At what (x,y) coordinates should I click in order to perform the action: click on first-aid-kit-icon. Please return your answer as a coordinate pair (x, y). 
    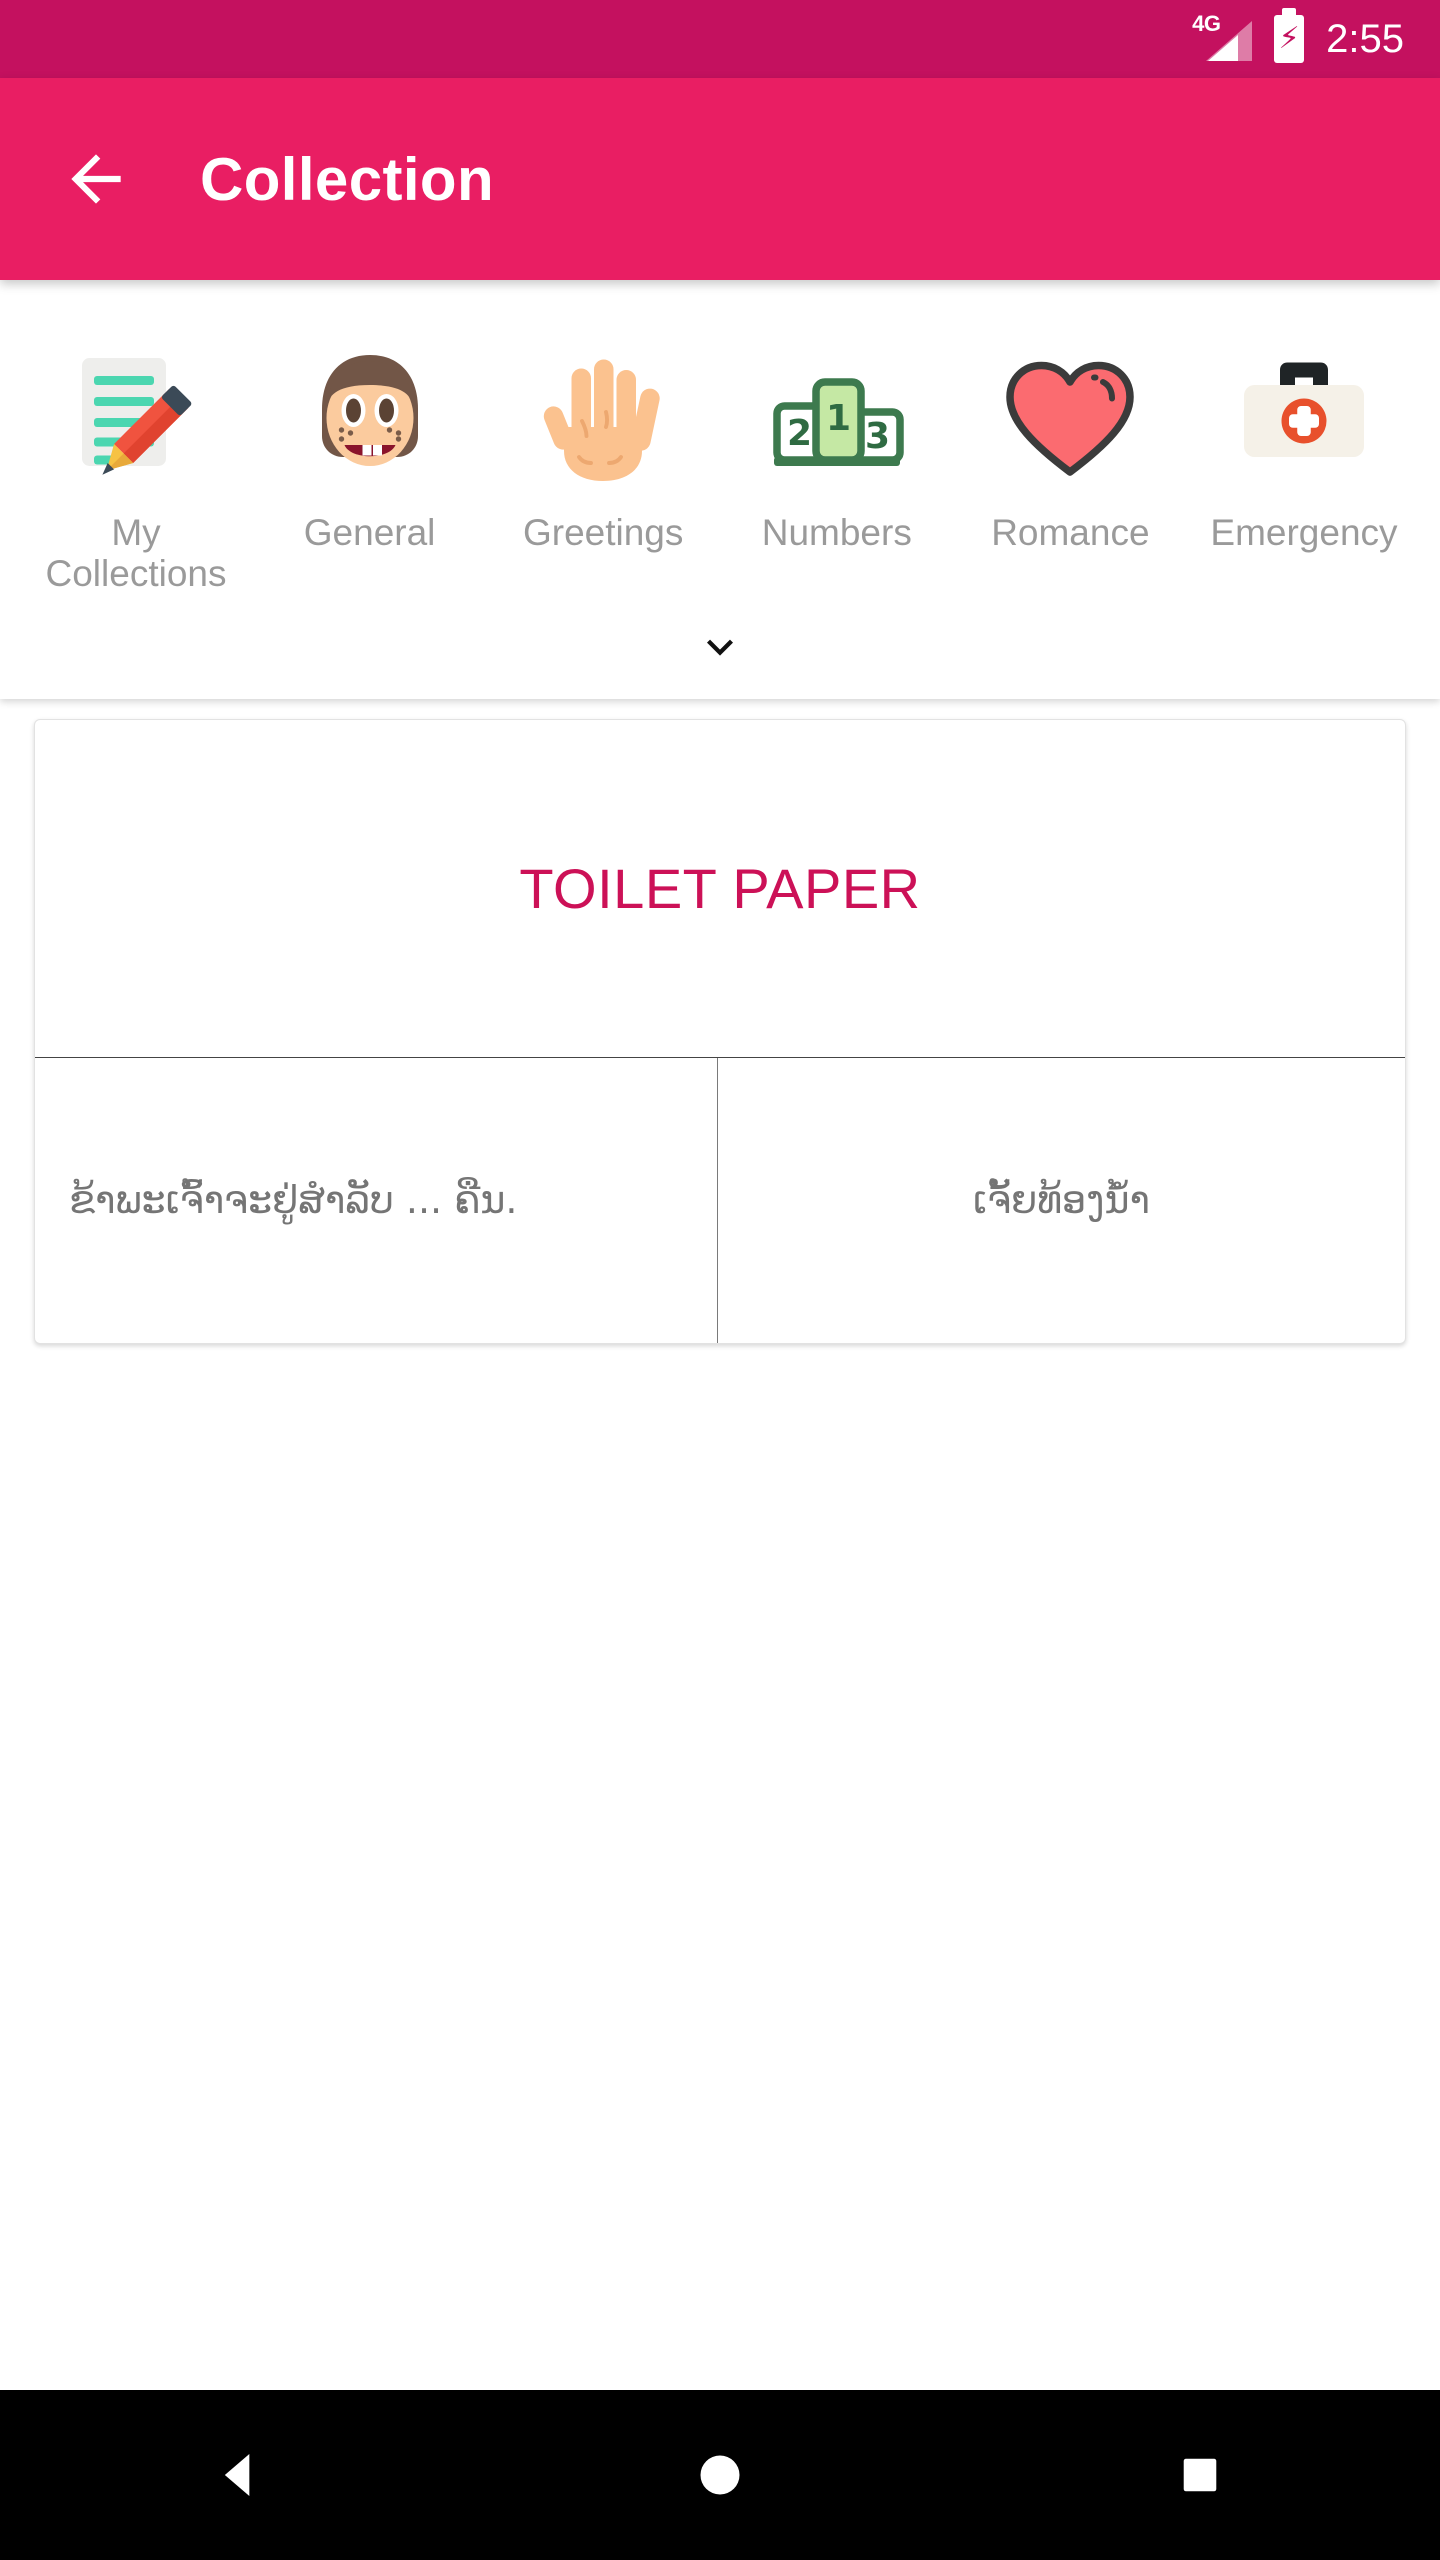
    Looking at the image, I should click on (1304, 418).